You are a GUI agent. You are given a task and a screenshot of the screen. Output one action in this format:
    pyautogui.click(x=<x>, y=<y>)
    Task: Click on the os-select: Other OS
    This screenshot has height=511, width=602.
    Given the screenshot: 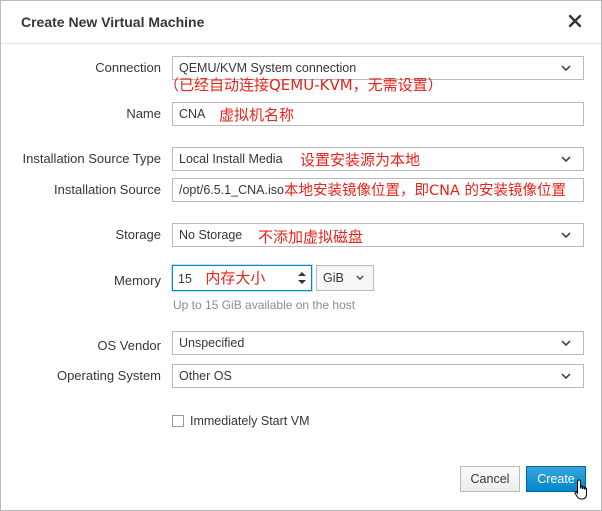 What is the action you would take?
    pyautogui.click(x=378, y=376)
    